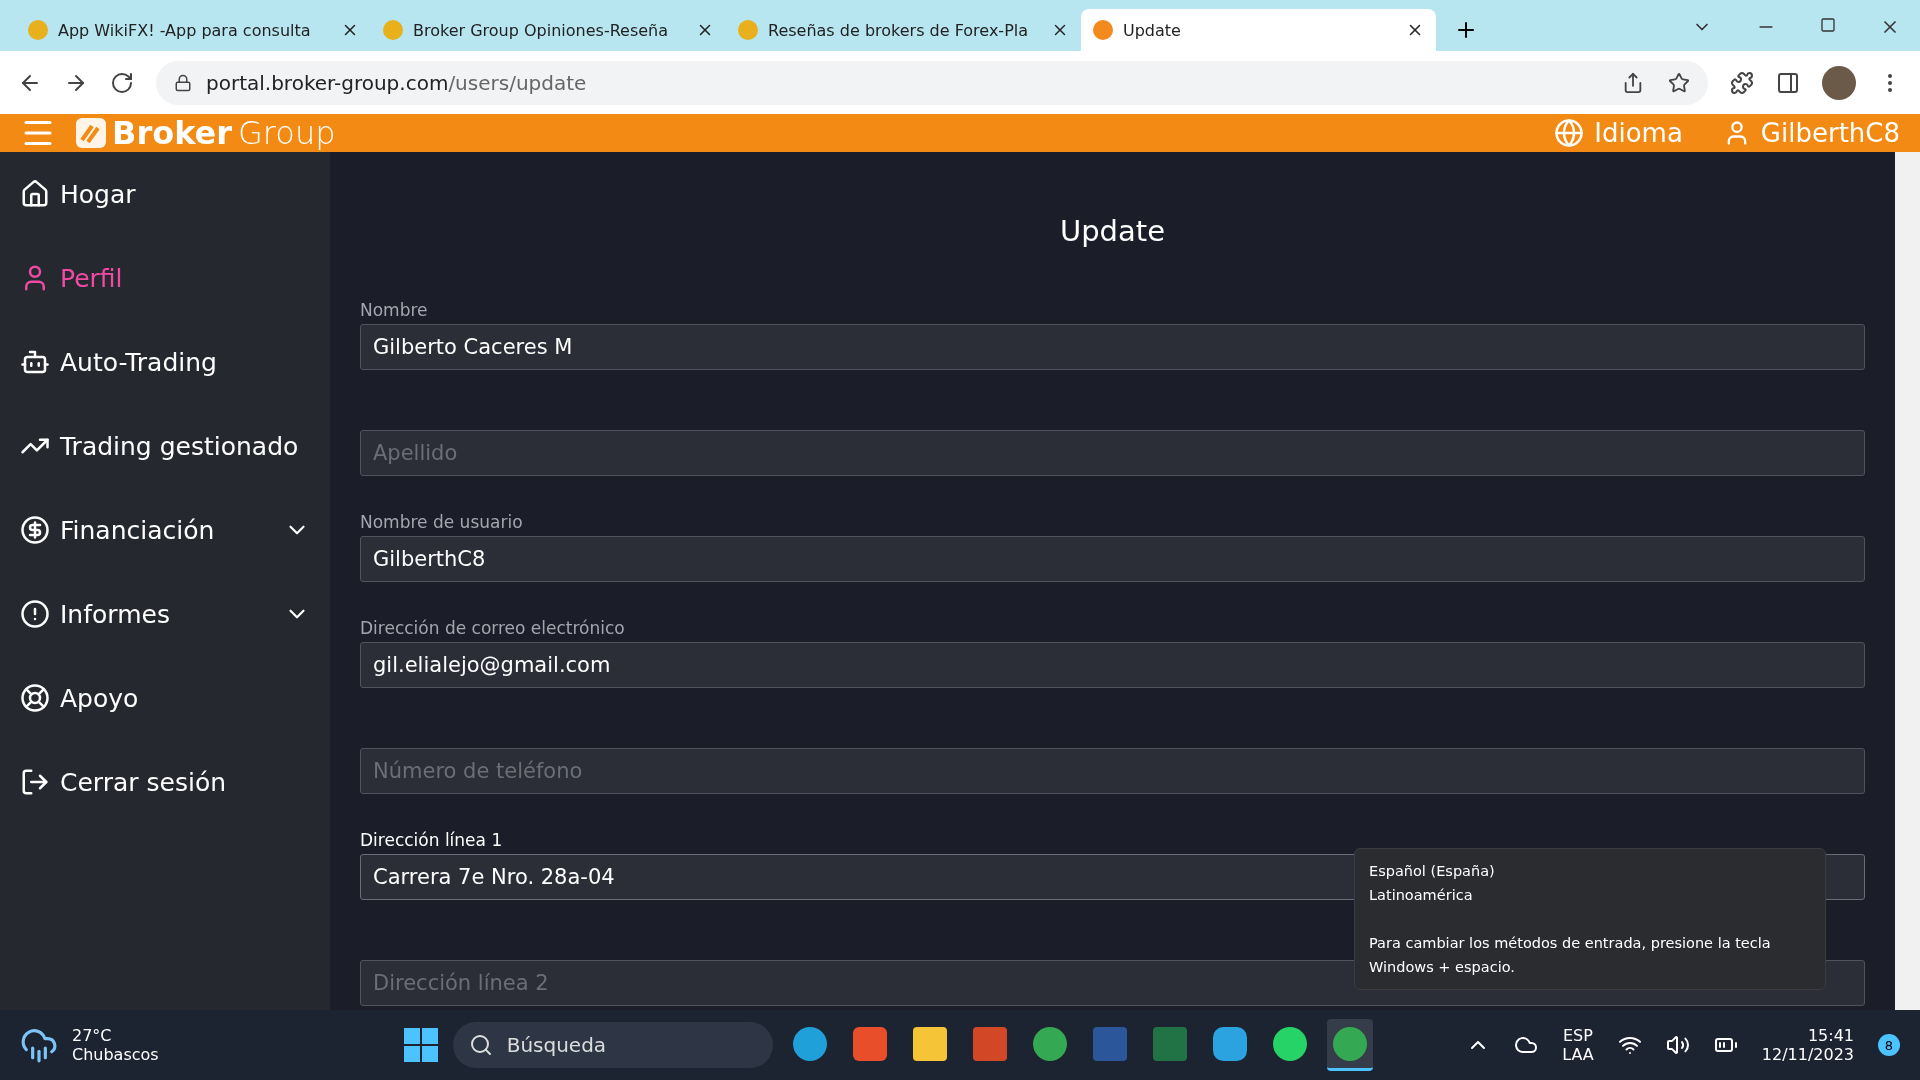 This screenshot has height=1080, width=1920. What do you see at coordinates (1112, 453) in the screenshot?
I see `input-field: Apellido` at bounding box center [1112, 453].